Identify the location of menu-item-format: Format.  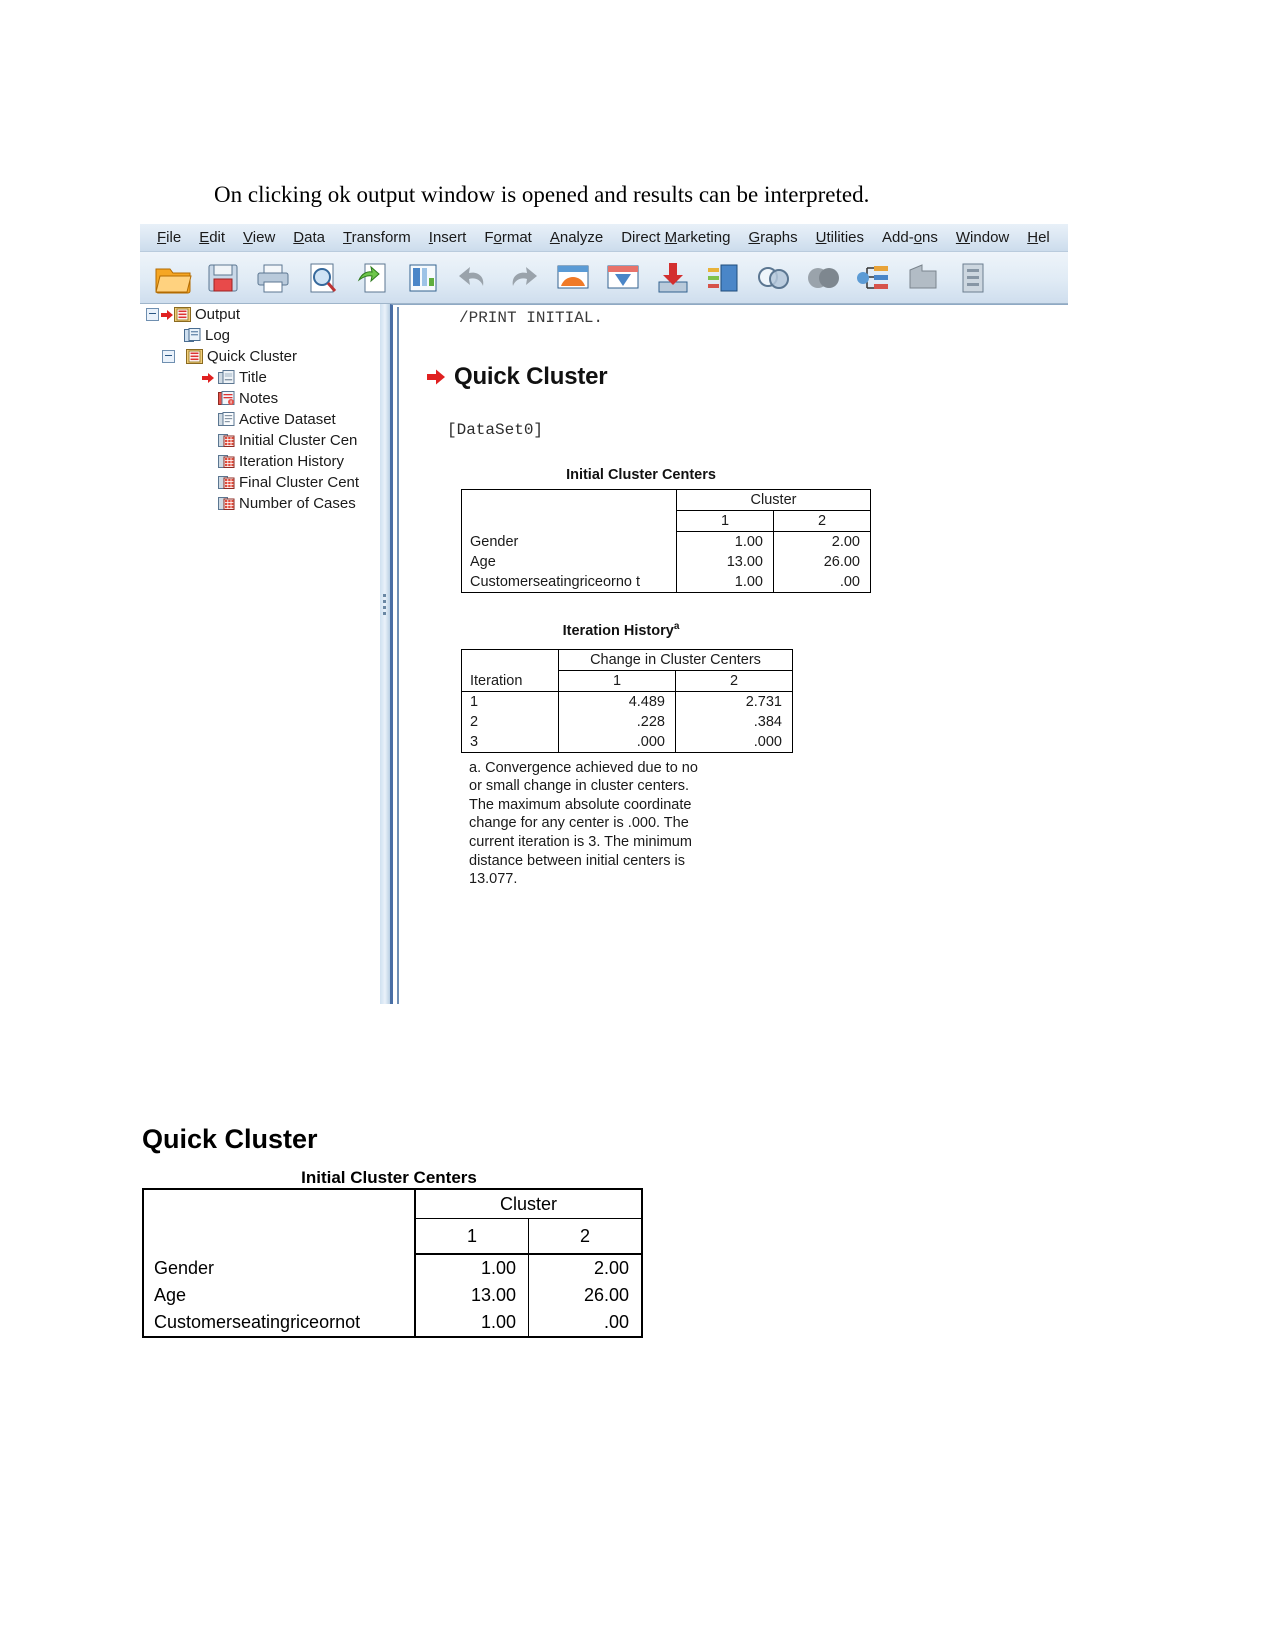
(508, 237).